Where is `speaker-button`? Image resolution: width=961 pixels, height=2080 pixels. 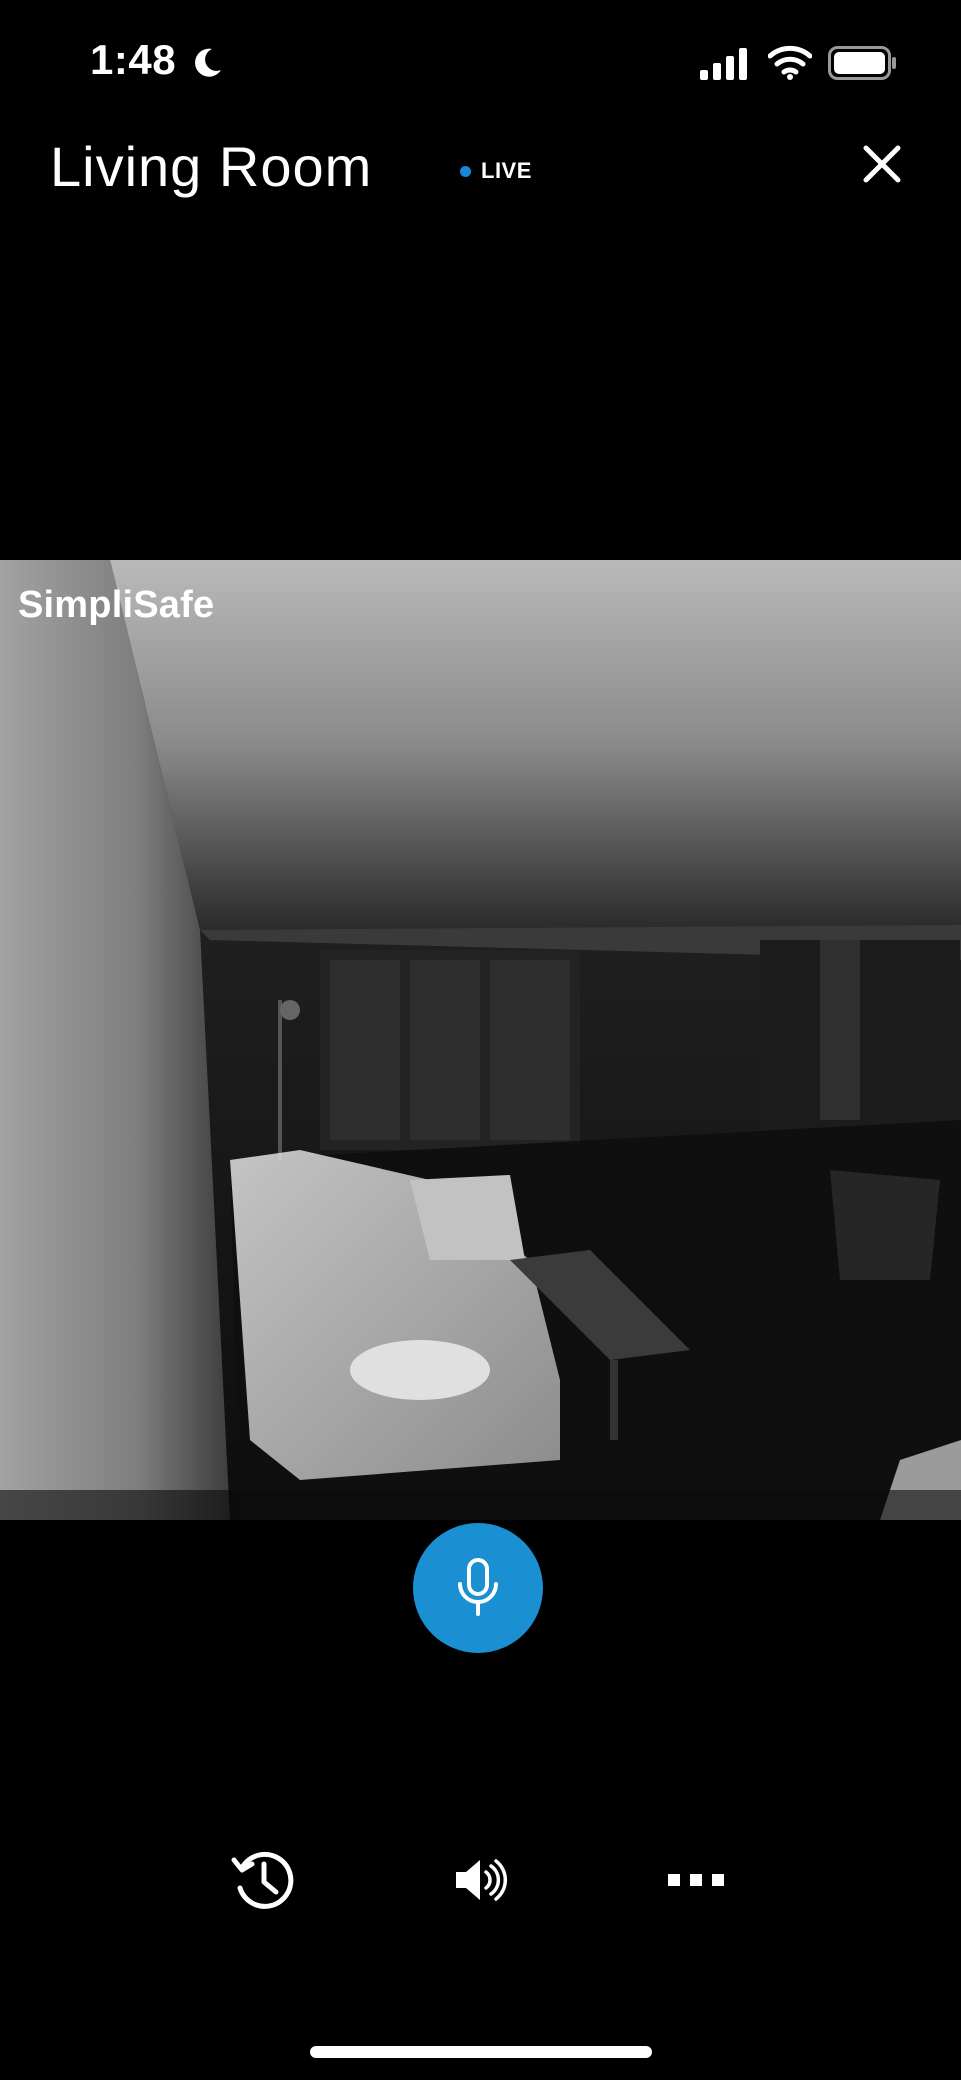 speaker-button is located at coordinates (480, 1880).